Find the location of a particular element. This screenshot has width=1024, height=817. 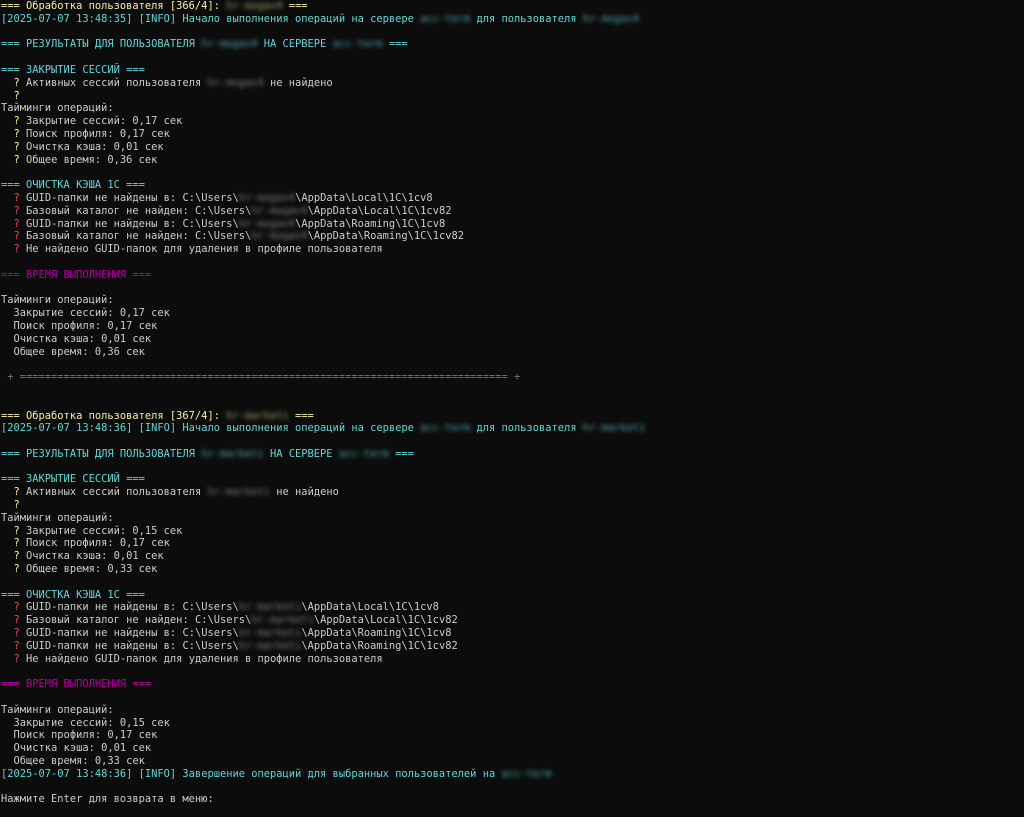

summary-close: Закрытие сессий: 0,15 сек is located at coordinates (91, 722).